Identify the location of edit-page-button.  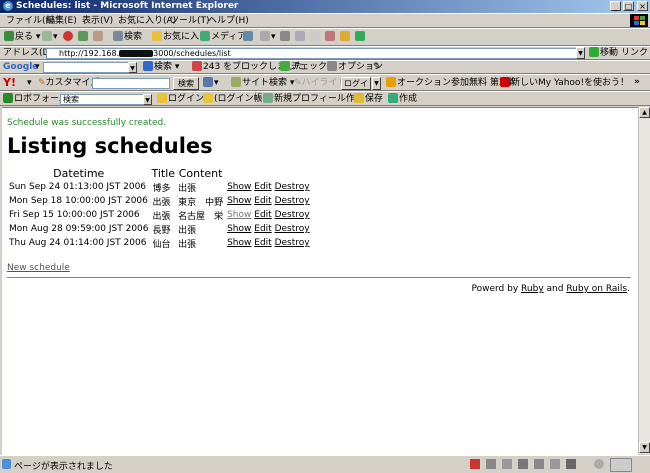
(300, 37).